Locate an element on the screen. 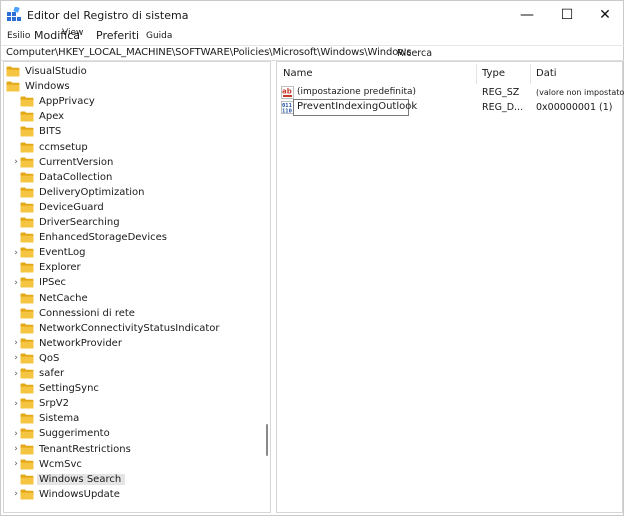 This screenshot has height=516, width=624. title-bar: Editor del Registro di sistema — ☐ ✕ is located at coordinates (312, 15).